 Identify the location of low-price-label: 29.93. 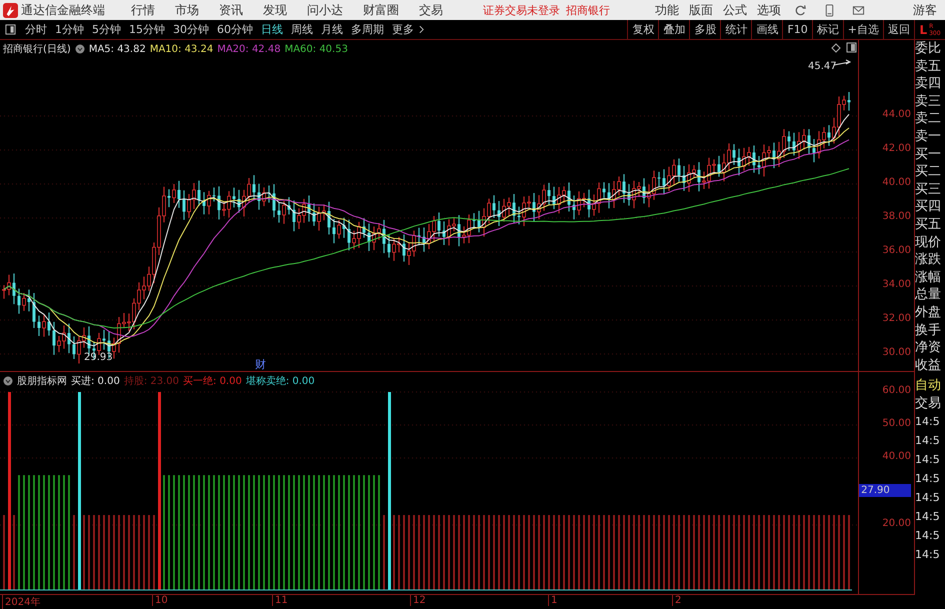
(98, 357).